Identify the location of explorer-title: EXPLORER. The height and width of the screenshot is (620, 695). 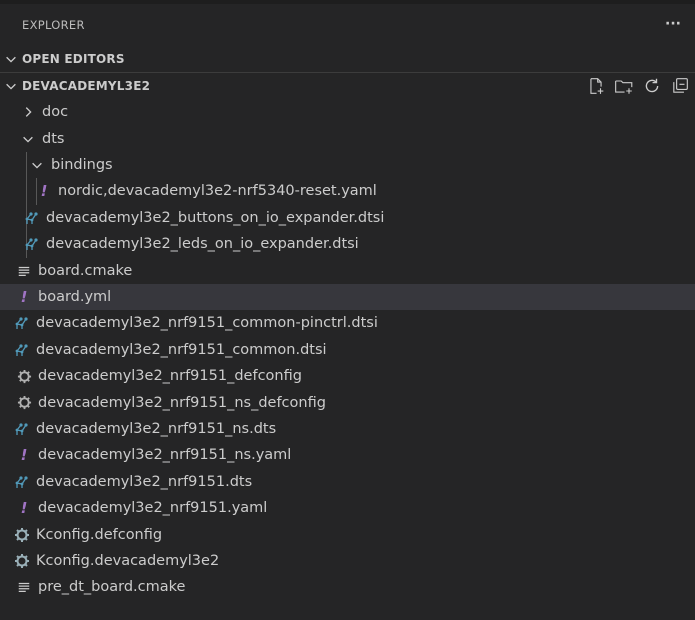
(53, 25).